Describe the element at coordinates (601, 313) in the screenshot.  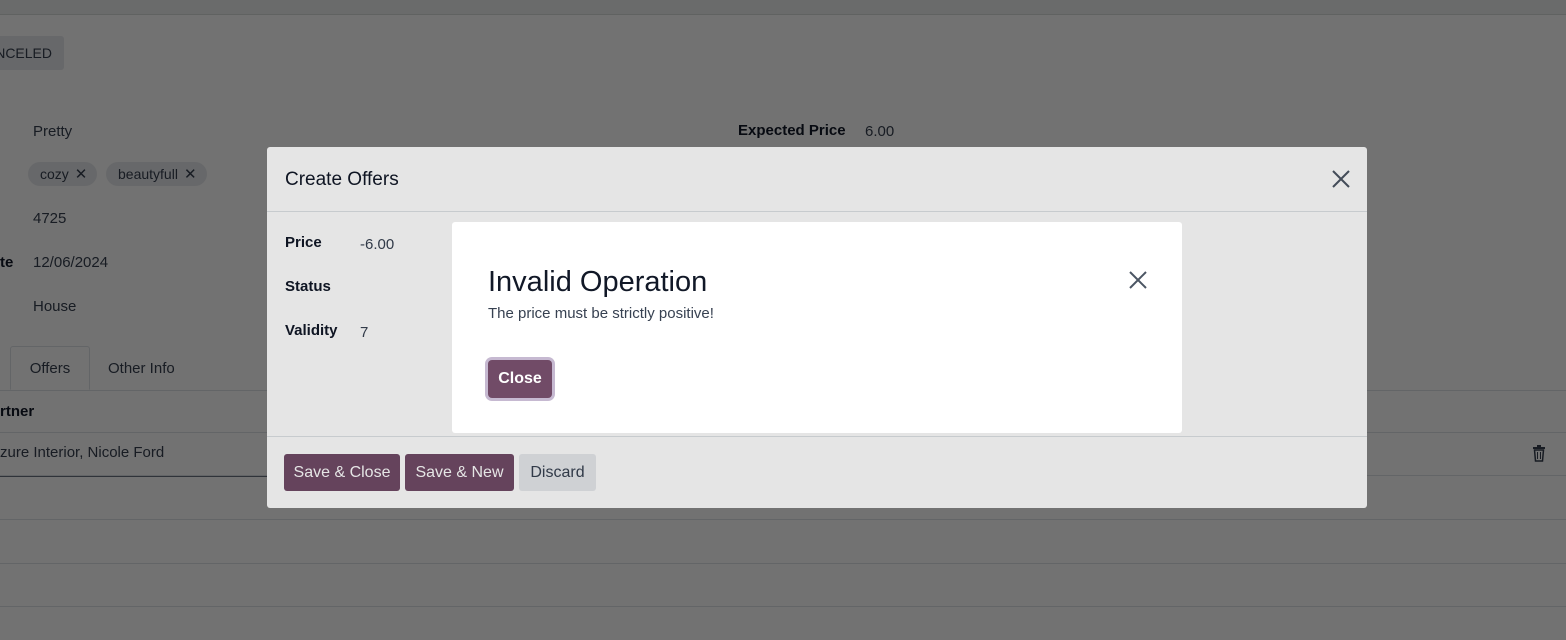
I see `error-message: The price must be strictly positive!` at that location.